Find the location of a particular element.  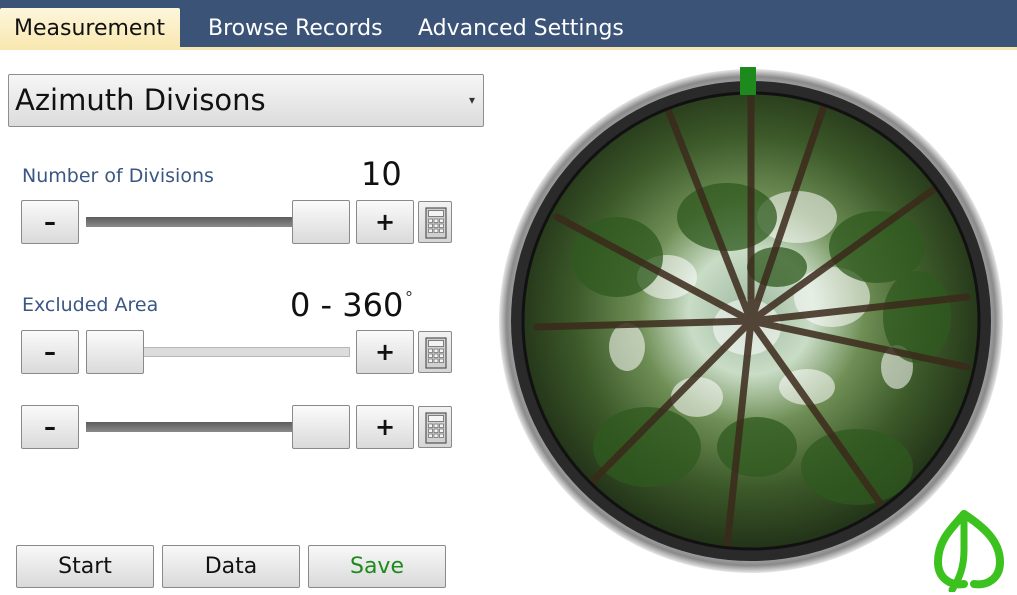

dropdown-caret-icon: ▾ is located at coordinates (471, 100).